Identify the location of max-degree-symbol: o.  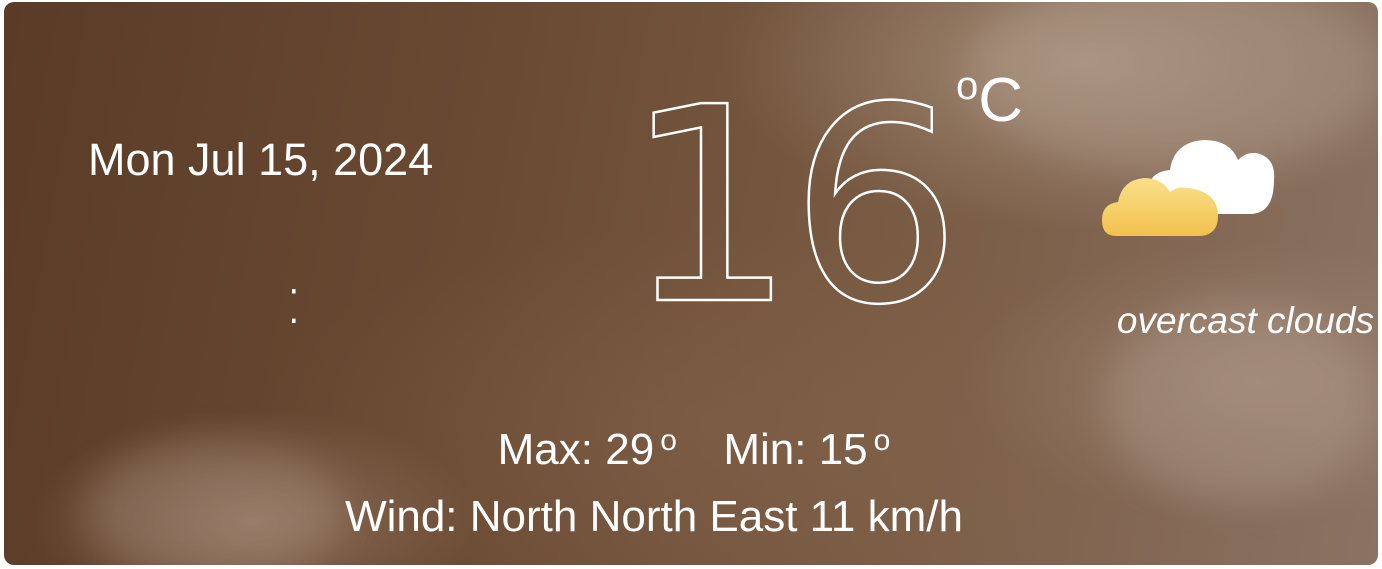
(668, 440).